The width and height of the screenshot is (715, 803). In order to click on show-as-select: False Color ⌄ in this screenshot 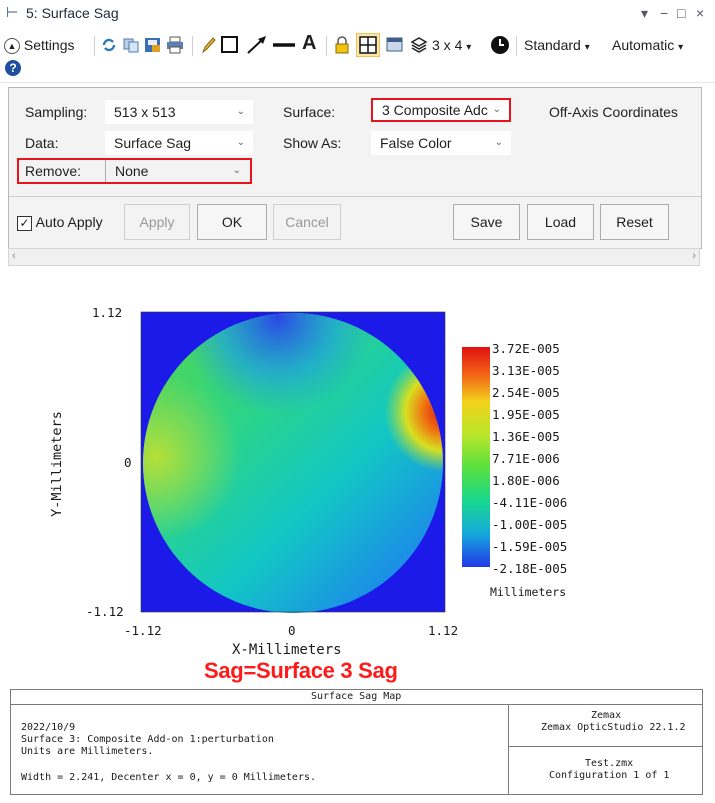, I will do `click(441, 143)`.